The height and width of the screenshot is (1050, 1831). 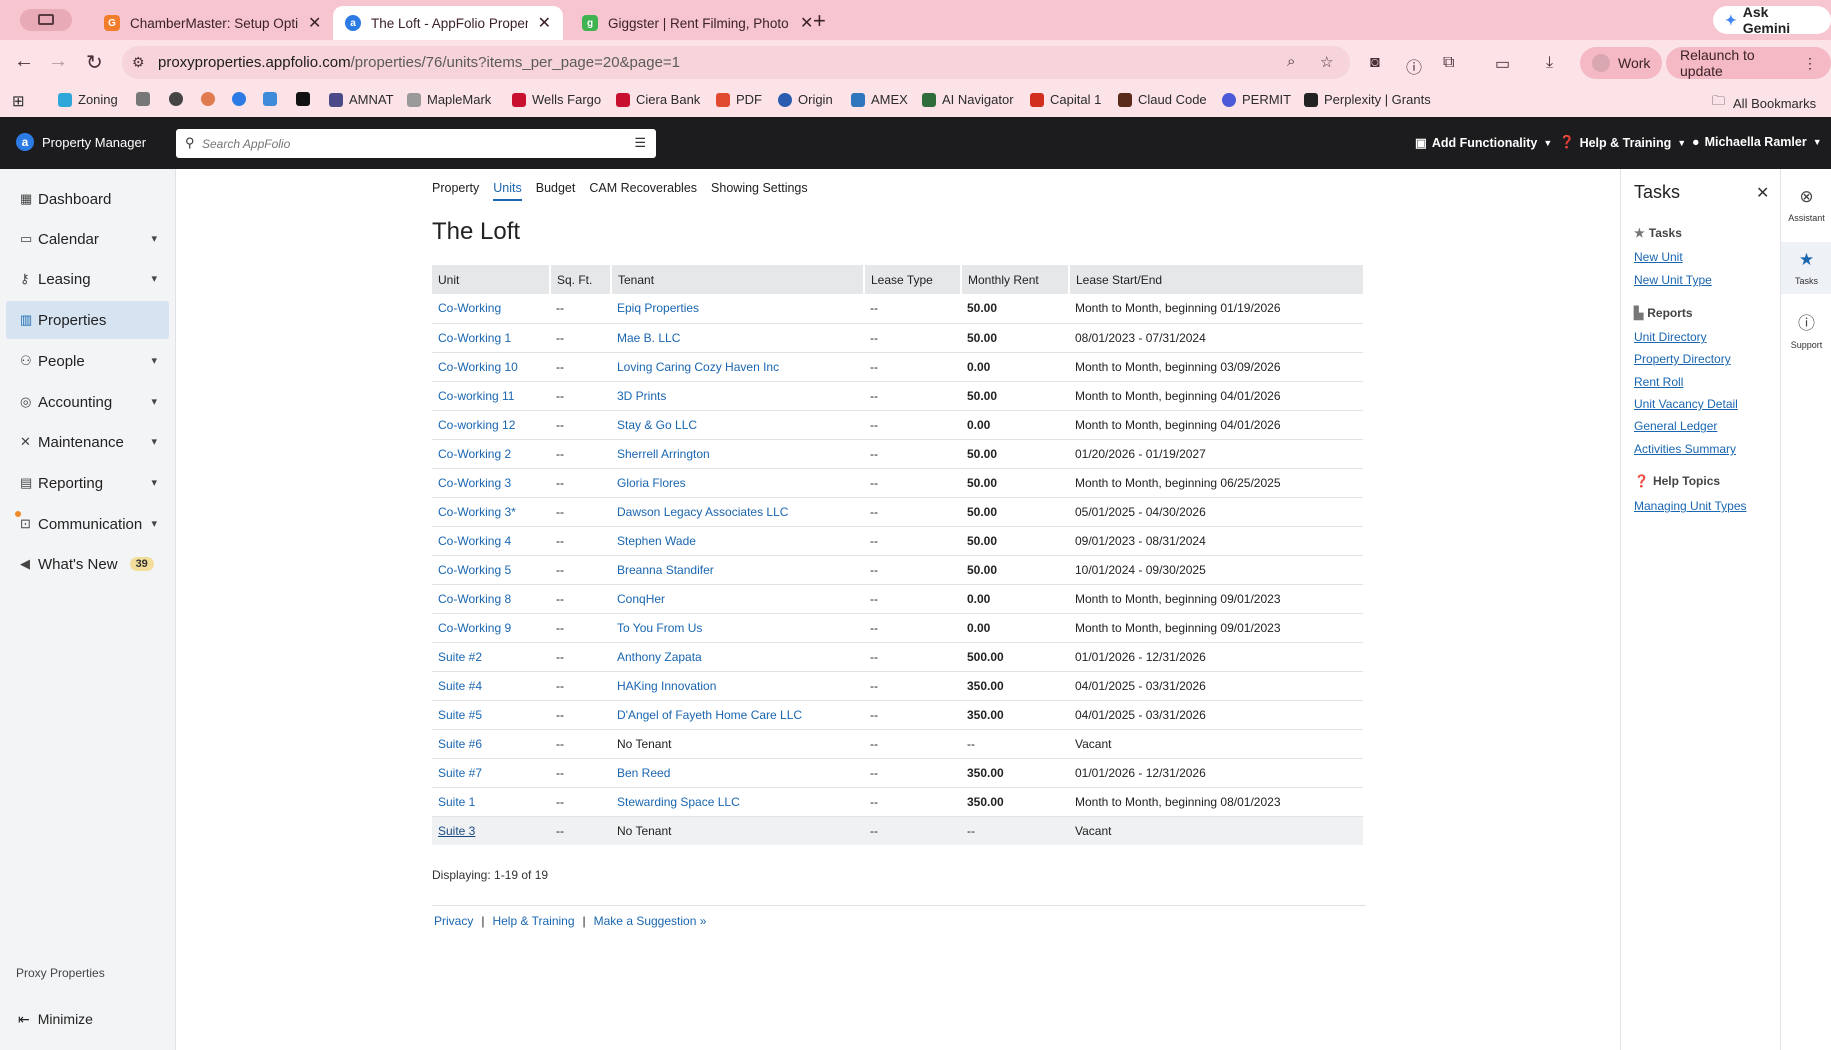 I want to click on extensions-puzzle-icon: ⧉, so click(x=1448, y=63).